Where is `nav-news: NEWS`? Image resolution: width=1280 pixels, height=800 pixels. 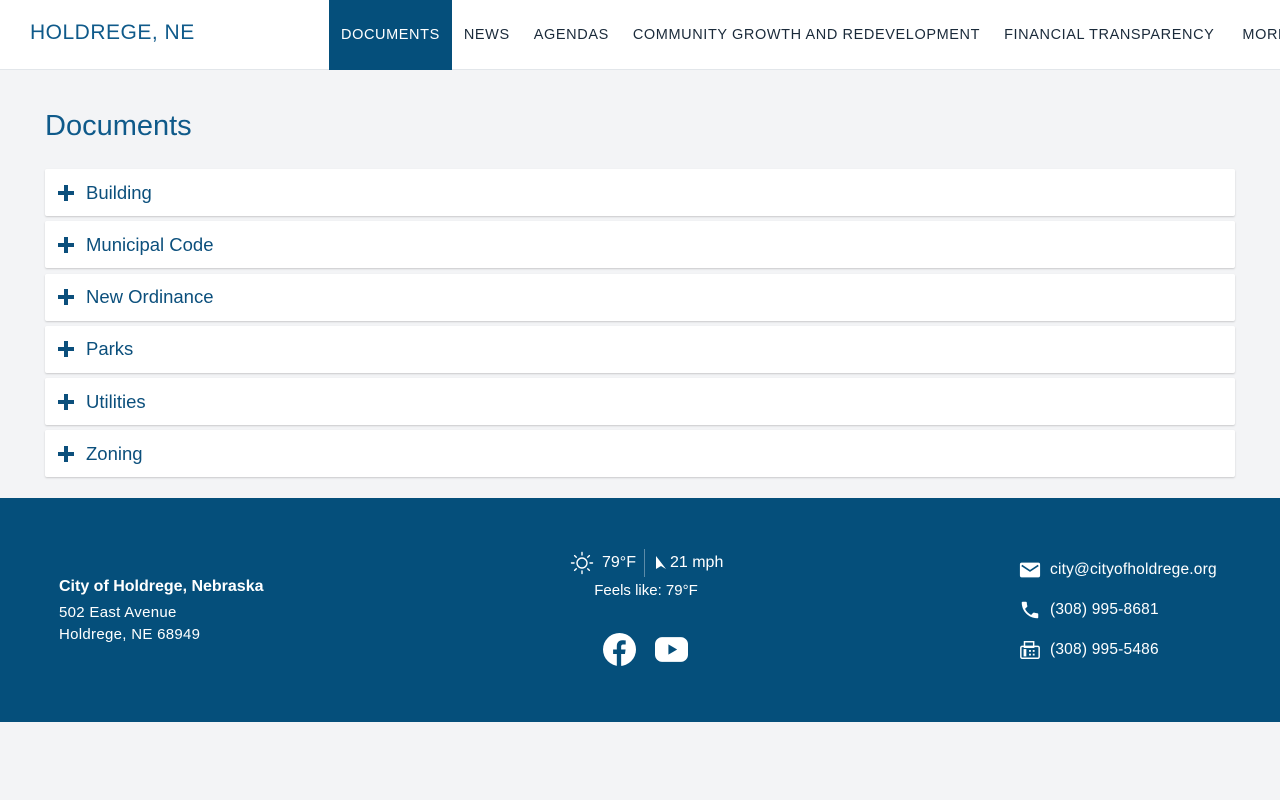 nav-news: NEWS is located at coordinates (487, 35).